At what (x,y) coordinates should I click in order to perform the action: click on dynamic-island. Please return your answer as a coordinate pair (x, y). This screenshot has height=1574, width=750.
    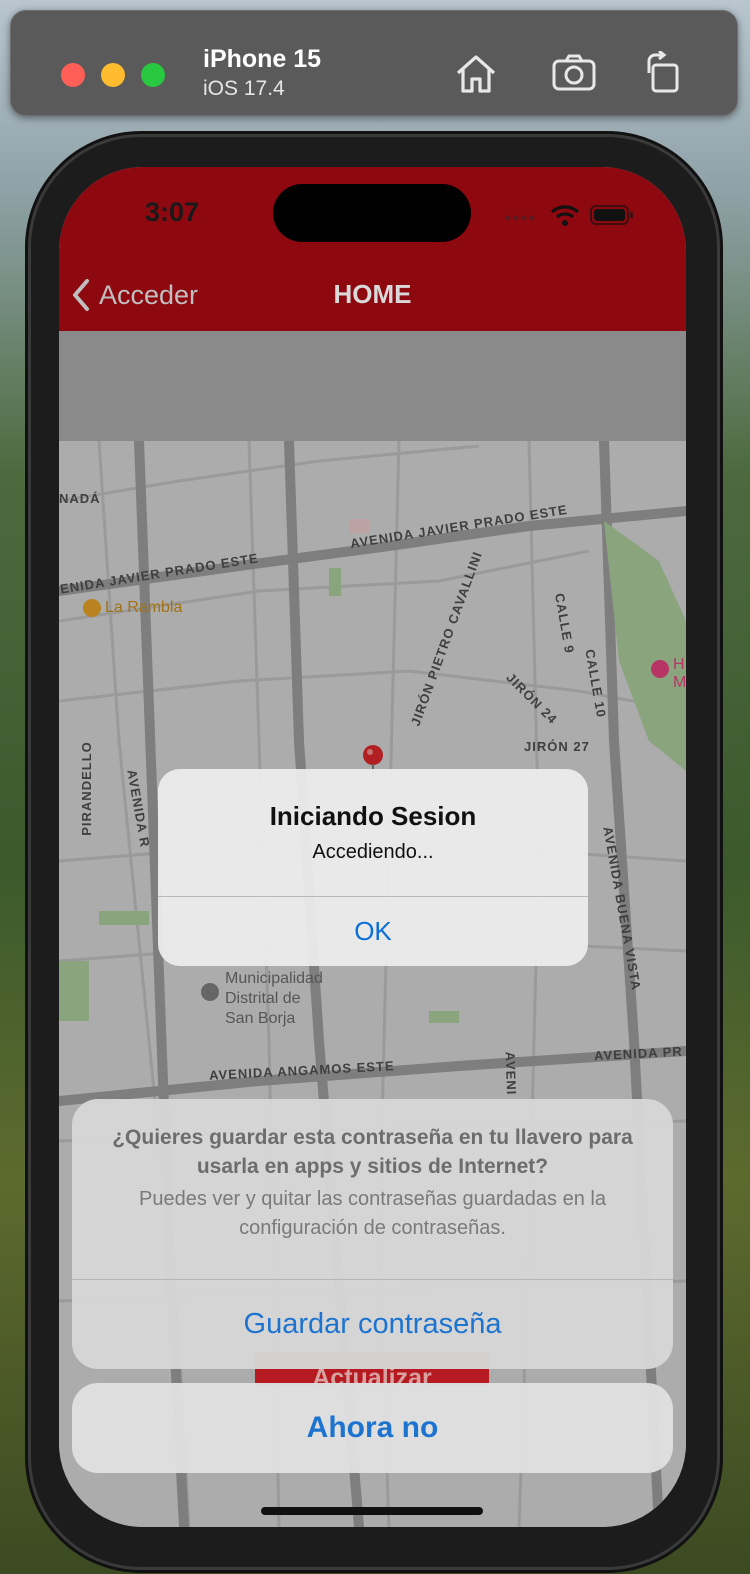
    Looking at the image, I should click on (372, 213).